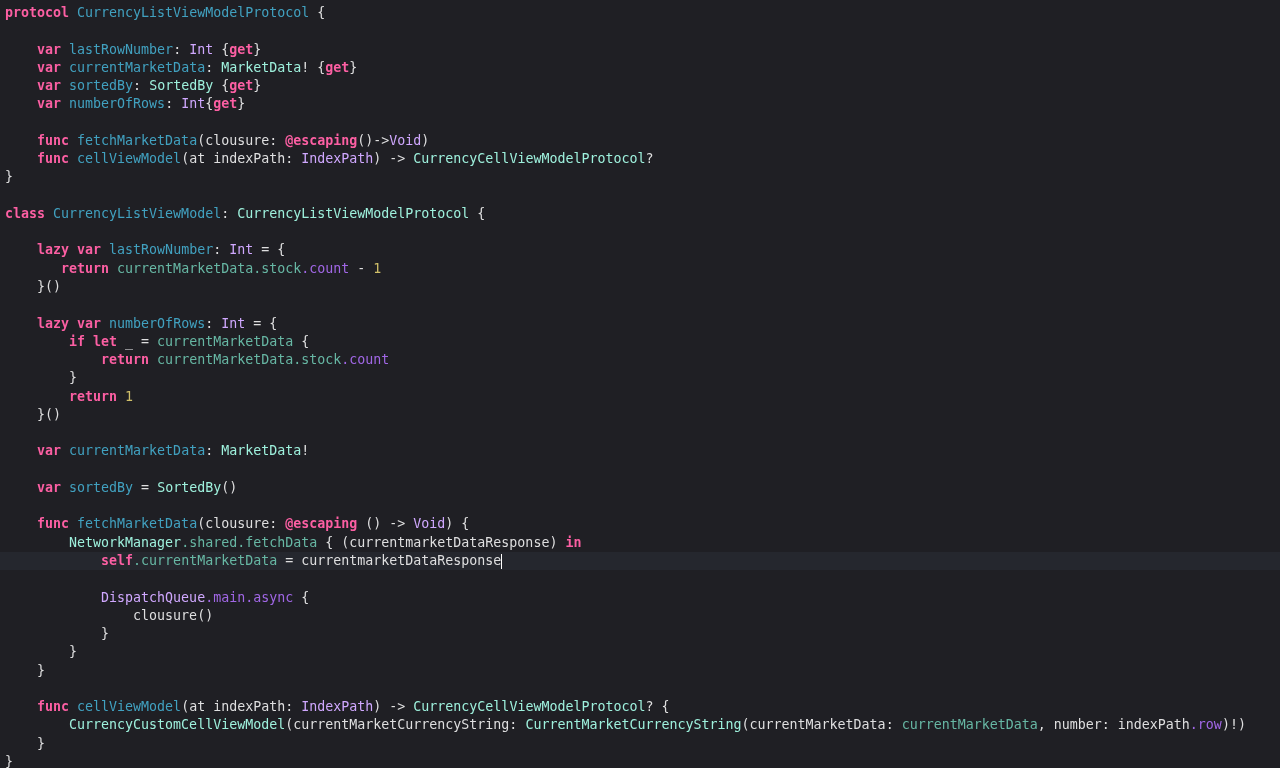  What do you see at coordinates (137, 487) in the screenshot?
I see `code-line: var sortedBy = SortedBy()` at bounding box center [137, 487].